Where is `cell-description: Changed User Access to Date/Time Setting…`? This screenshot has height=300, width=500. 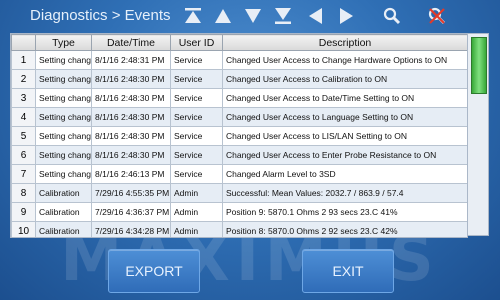 cell-description: Changed User Access to Date/Time Setting… is located at coordinates (344, 98).